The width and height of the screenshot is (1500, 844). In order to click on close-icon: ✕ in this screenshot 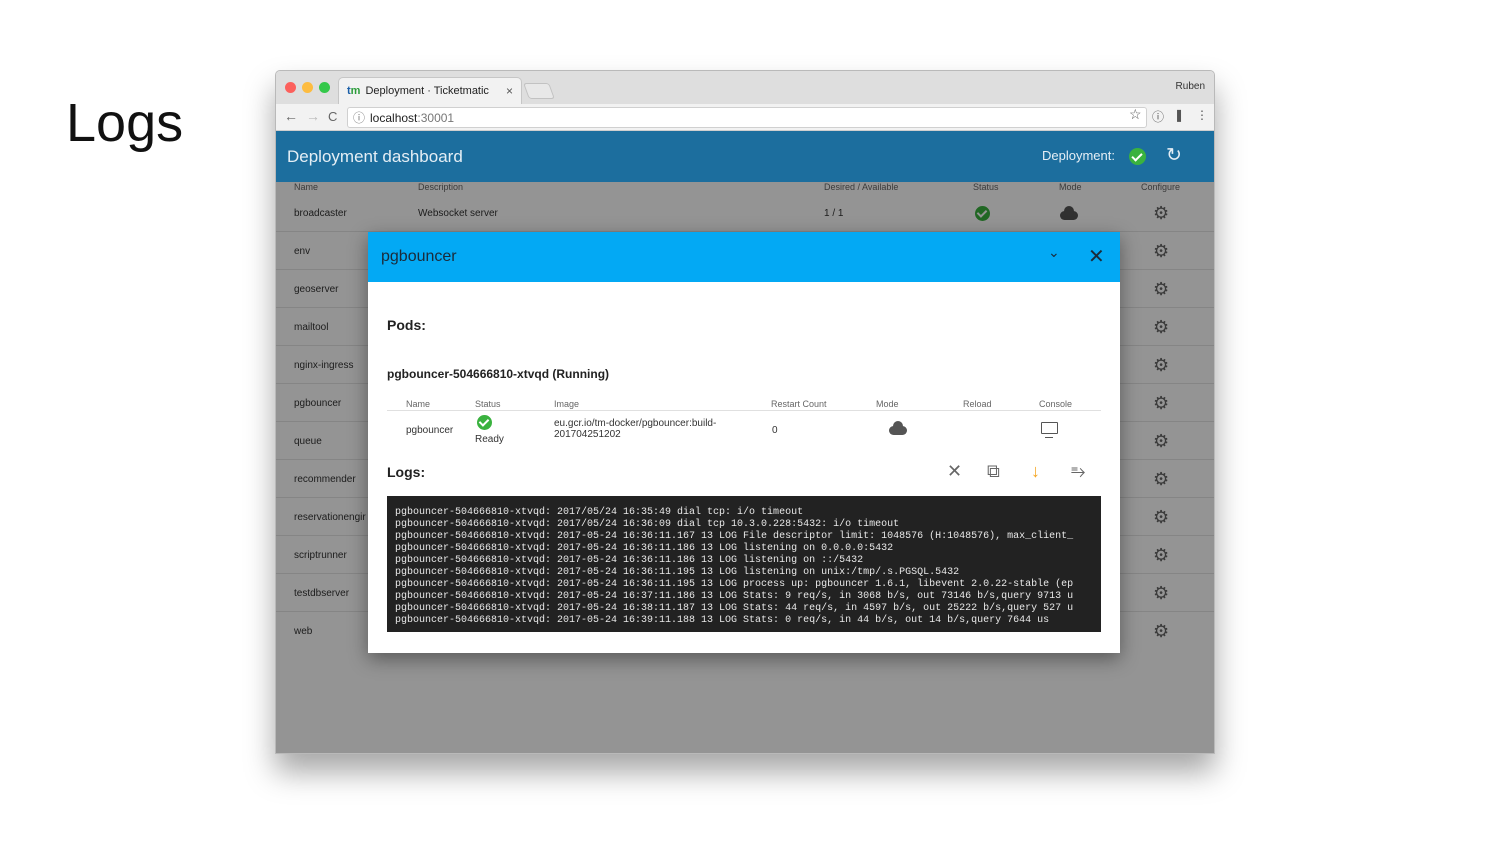, I will do `click(1096, 256)`.